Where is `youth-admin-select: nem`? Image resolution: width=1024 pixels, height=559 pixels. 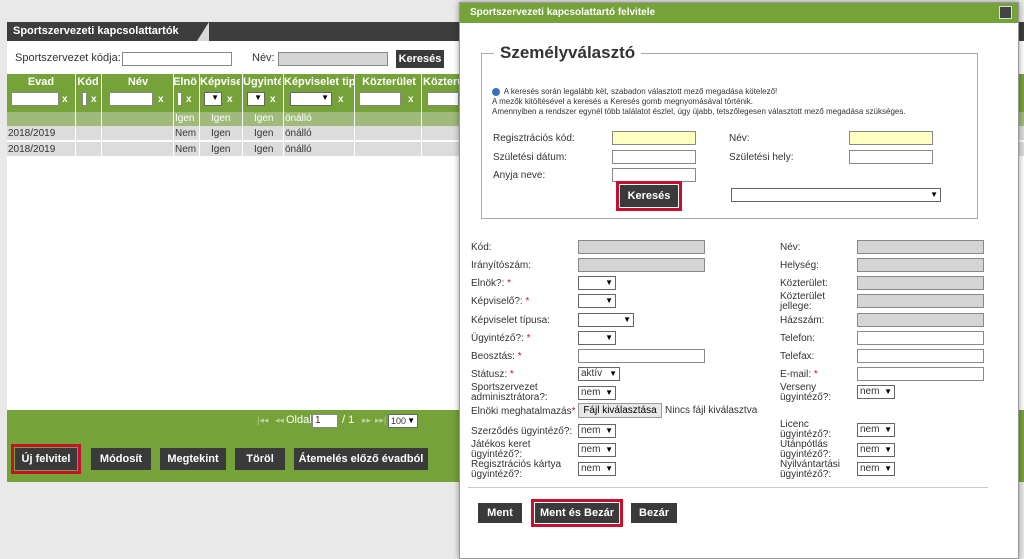 youth-admin-select: nem is located at coordinates (876, 450).